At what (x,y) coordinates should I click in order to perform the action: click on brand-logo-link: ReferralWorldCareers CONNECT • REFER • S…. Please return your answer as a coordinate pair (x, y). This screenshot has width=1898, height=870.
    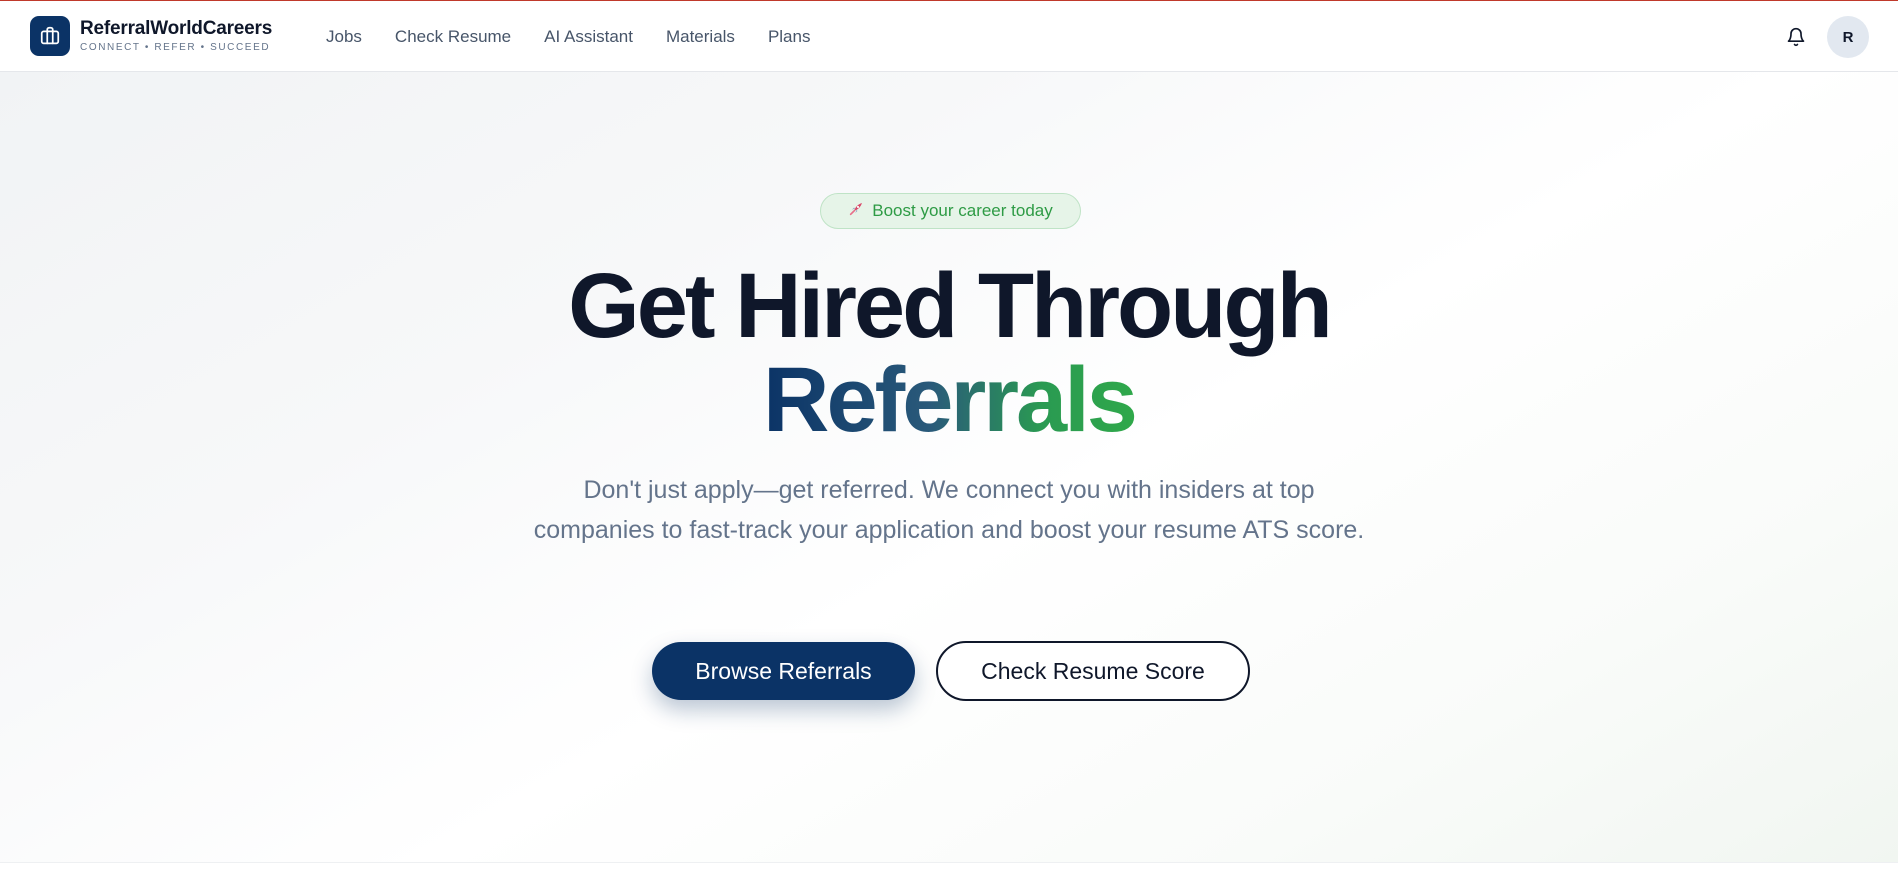
    Looking at the image, I should click on (151, 36).